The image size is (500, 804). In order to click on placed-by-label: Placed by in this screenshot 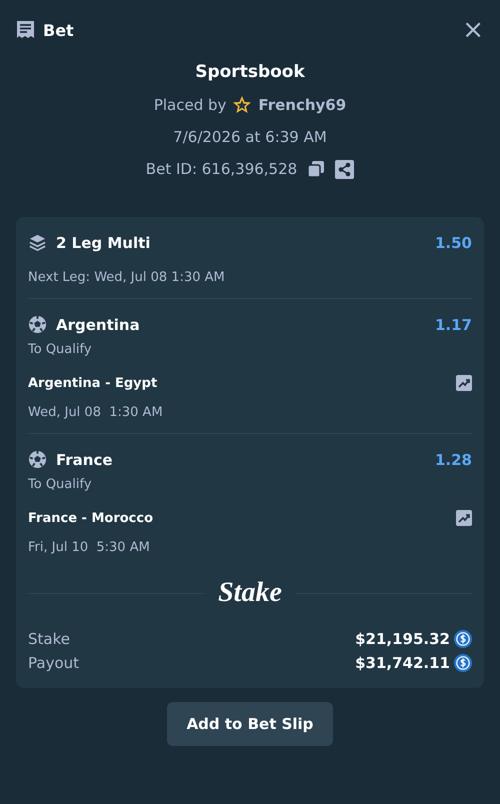, I will do `click(190, 105)`.